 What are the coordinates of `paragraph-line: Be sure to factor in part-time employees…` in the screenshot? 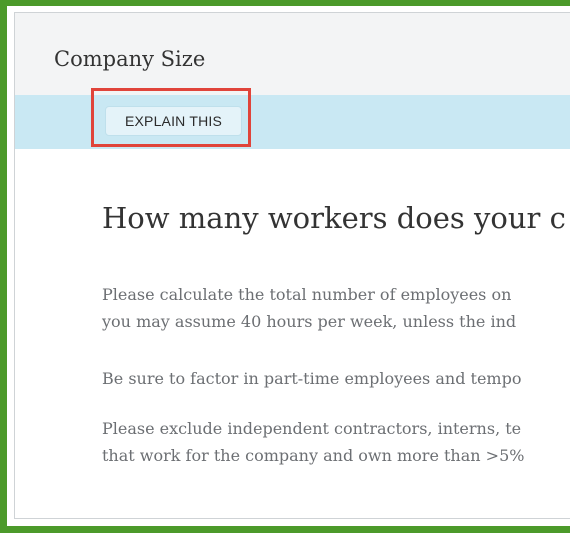 It's located at (312, 378).